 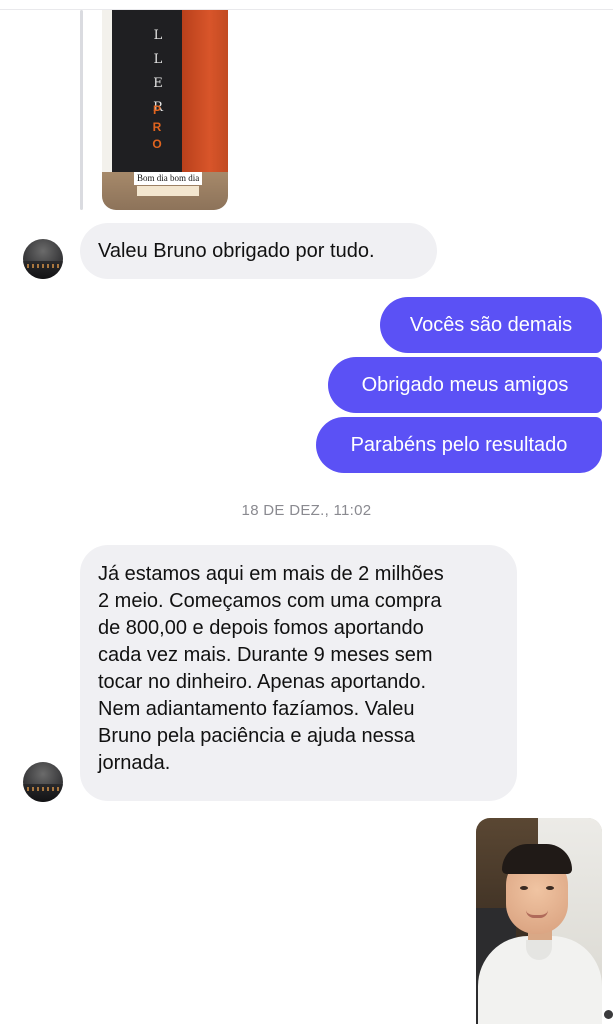 I want to click on shared-story-image: L L E R P R O Bom dia bom dia, so click(x=165, y=110).